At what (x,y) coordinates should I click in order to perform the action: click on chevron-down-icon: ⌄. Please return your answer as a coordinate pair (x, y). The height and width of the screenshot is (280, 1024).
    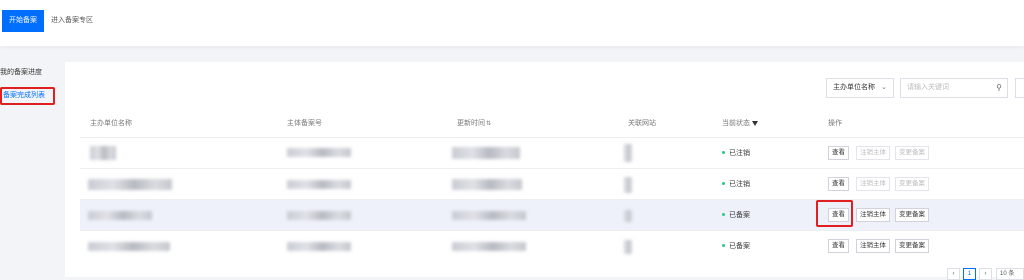
    Looking at the image, I should click on (884, 87).